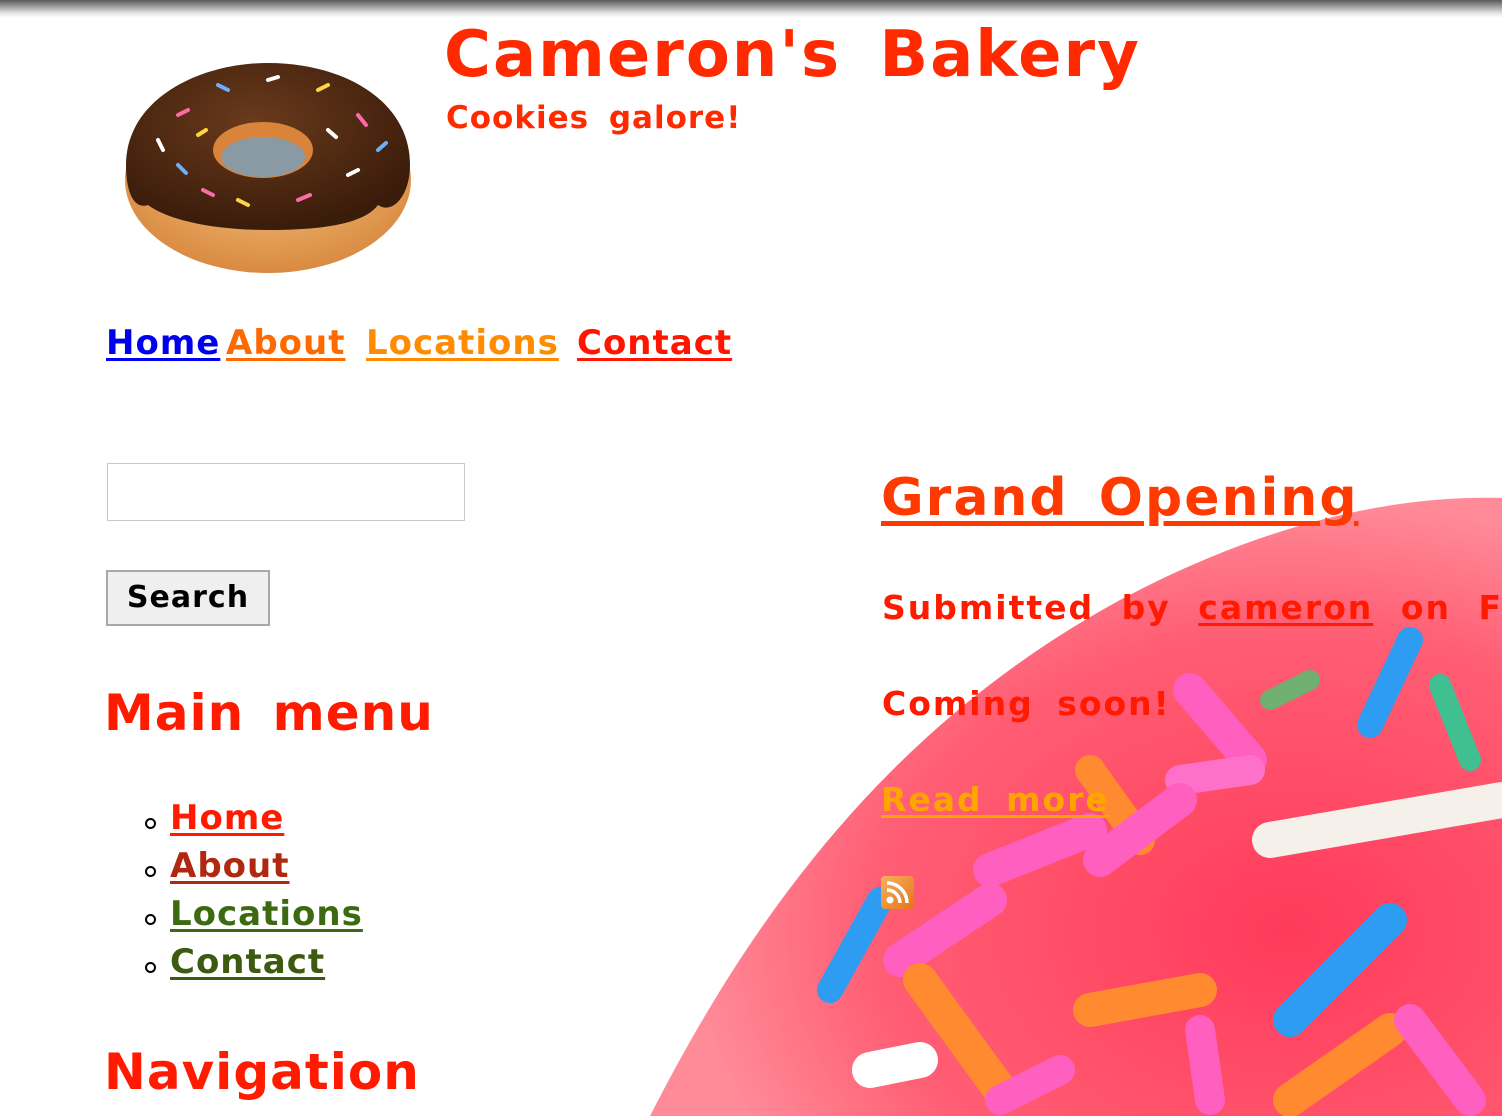  Describe the element at coordinates (897, 892) in the screenshot. I see `rss-icon` at that location.